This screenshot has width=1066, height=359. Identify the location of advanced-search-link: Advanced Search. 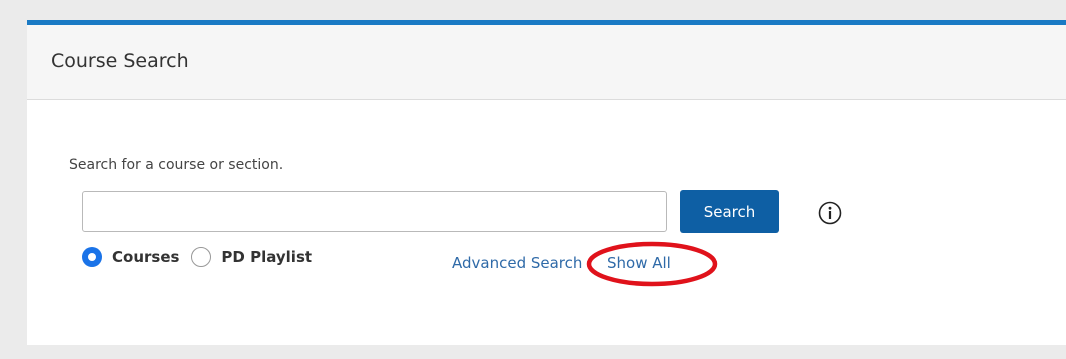
(517, 263).